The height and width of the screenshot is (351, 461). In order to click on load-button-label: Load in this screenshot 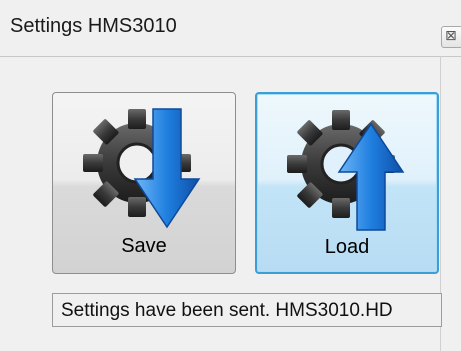, I will do `click(347, 247)`.